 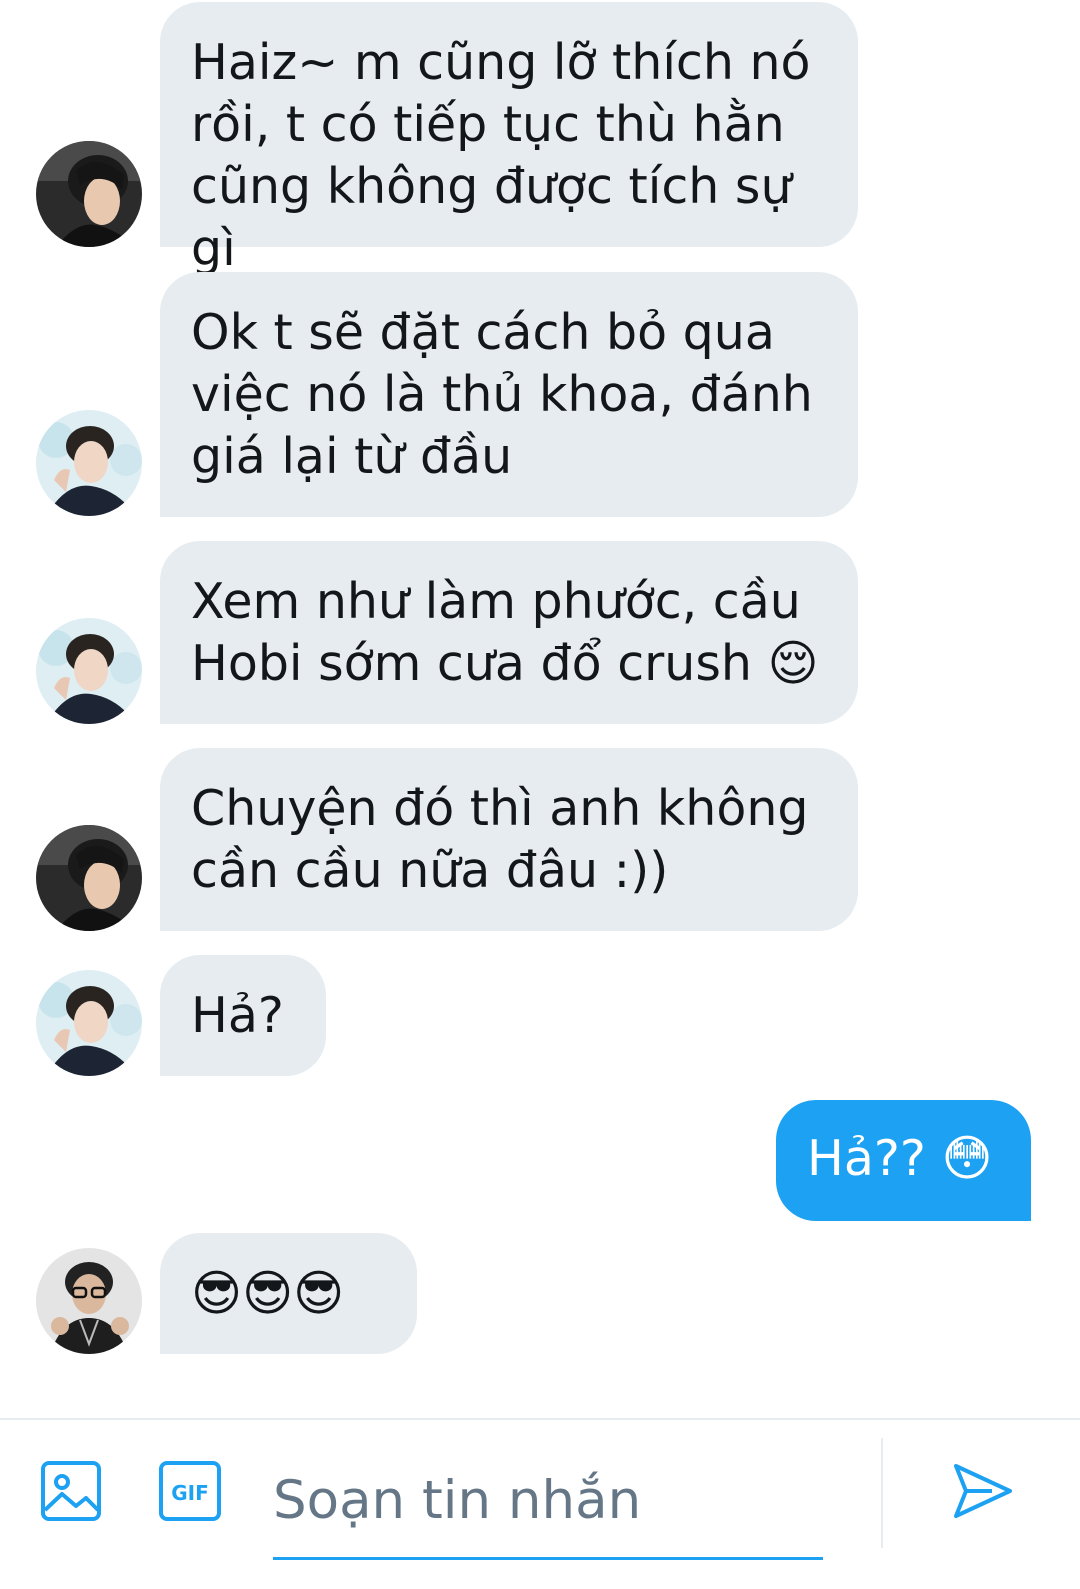 I want to click on avatar-glasses-man-icon, so click(x=89, y=1301).